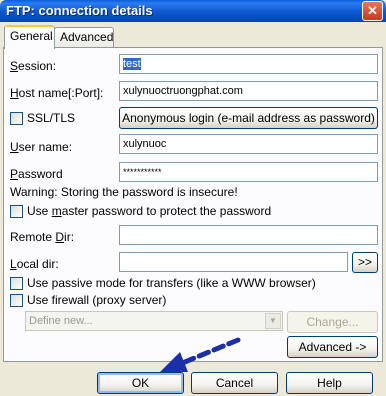  I want to click on local-dir-input, so click(233, 262).